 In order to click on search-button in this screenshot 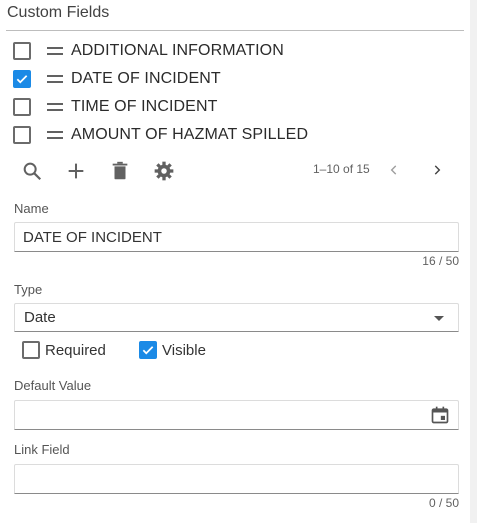, I will do `click(32, 171)`.